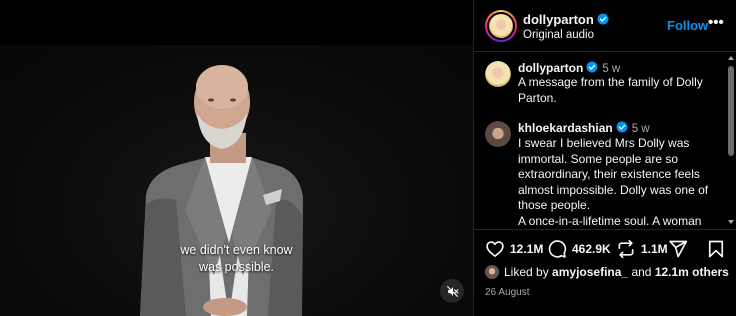 This screenshot has width=736, height=316. Describe the element at coordinates (654, 249) in the screenshot. I see `reposts-count: 1.1M` at that location.